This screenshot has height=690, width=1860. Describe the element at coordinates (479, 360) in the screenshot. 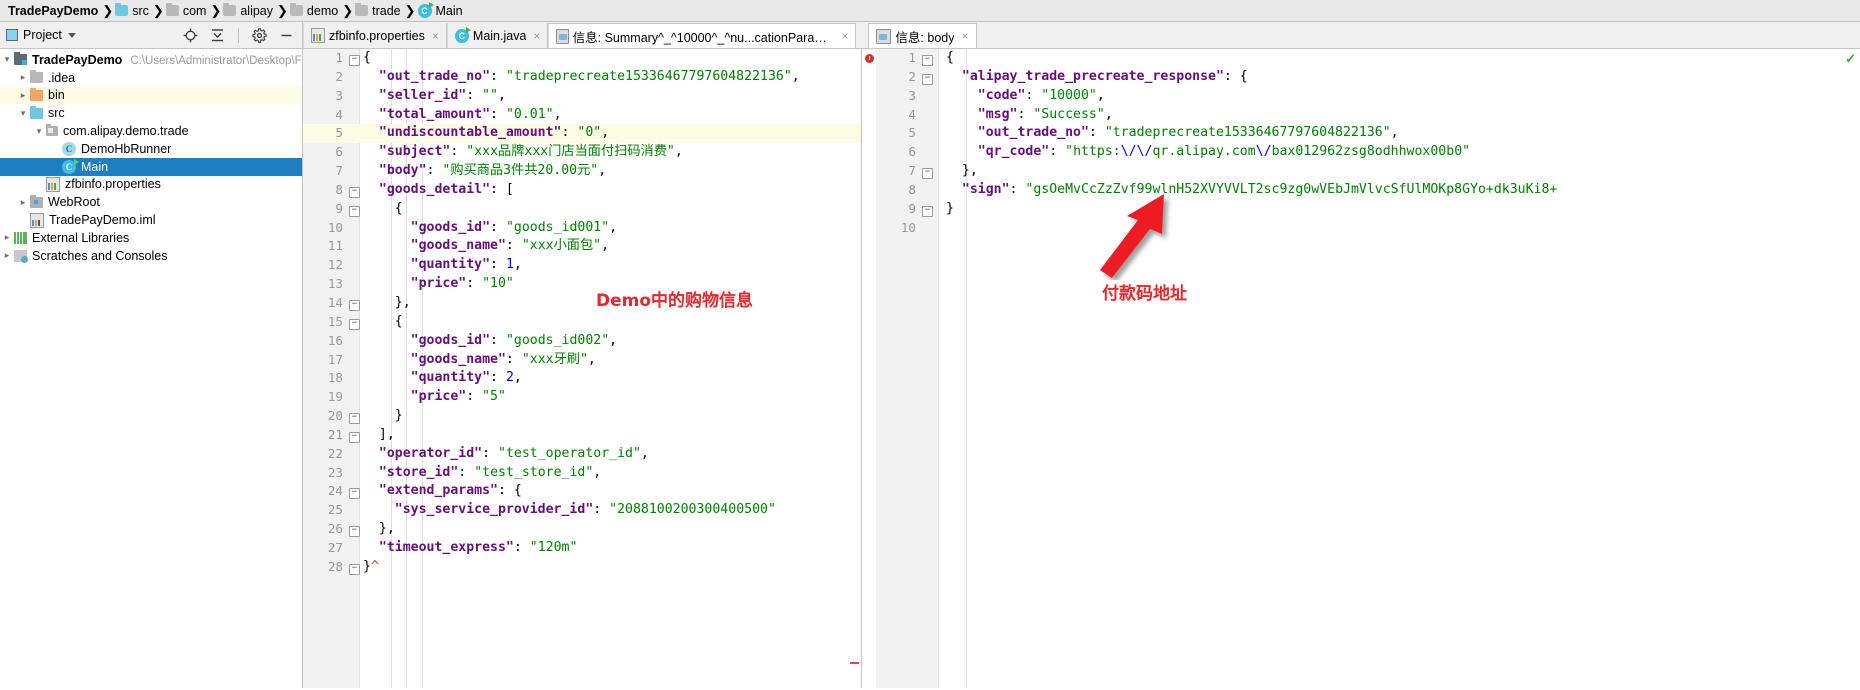

I see `code-text: "goods_name": "xxx牙刷",` at that location.